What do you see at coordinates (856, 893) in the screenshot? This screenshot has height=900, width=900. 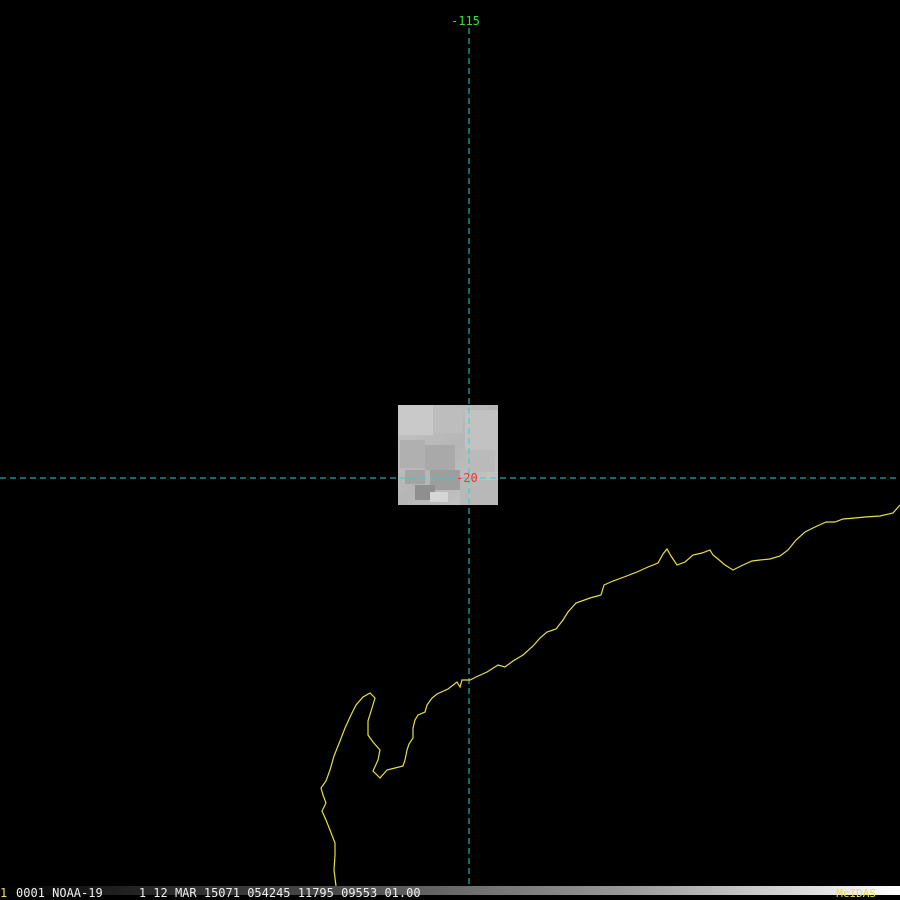 I see `brand-label: McIDAS` at bounding box center [856, 893].